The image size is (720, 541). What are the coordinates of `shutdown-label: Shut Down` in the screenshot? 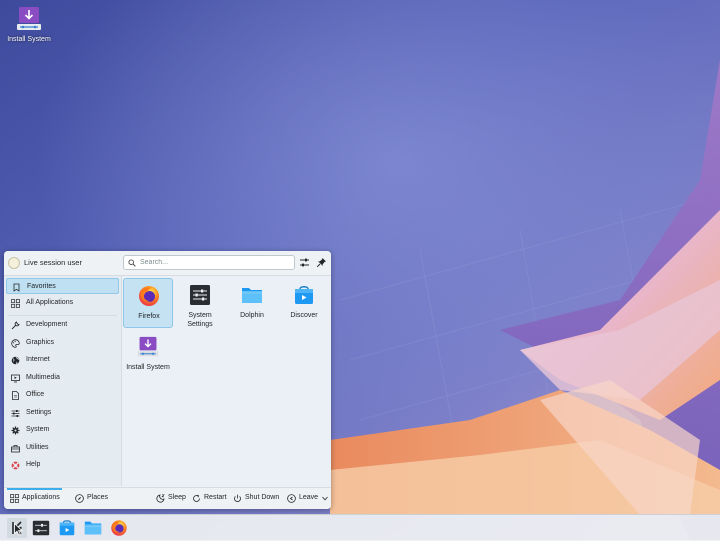 It's located at (262, 497).